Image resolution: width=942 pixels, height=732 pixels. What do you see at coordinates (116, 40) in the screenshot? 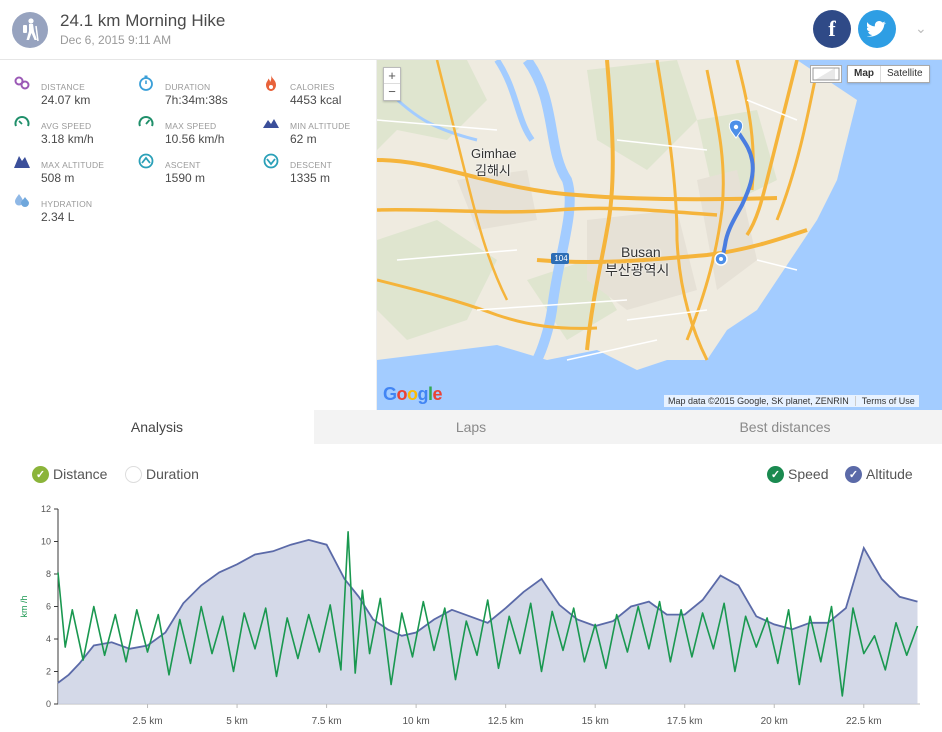
I see `activity-date: Dec 6, 2015 9:11 AM` at bounding box center [116, 40].